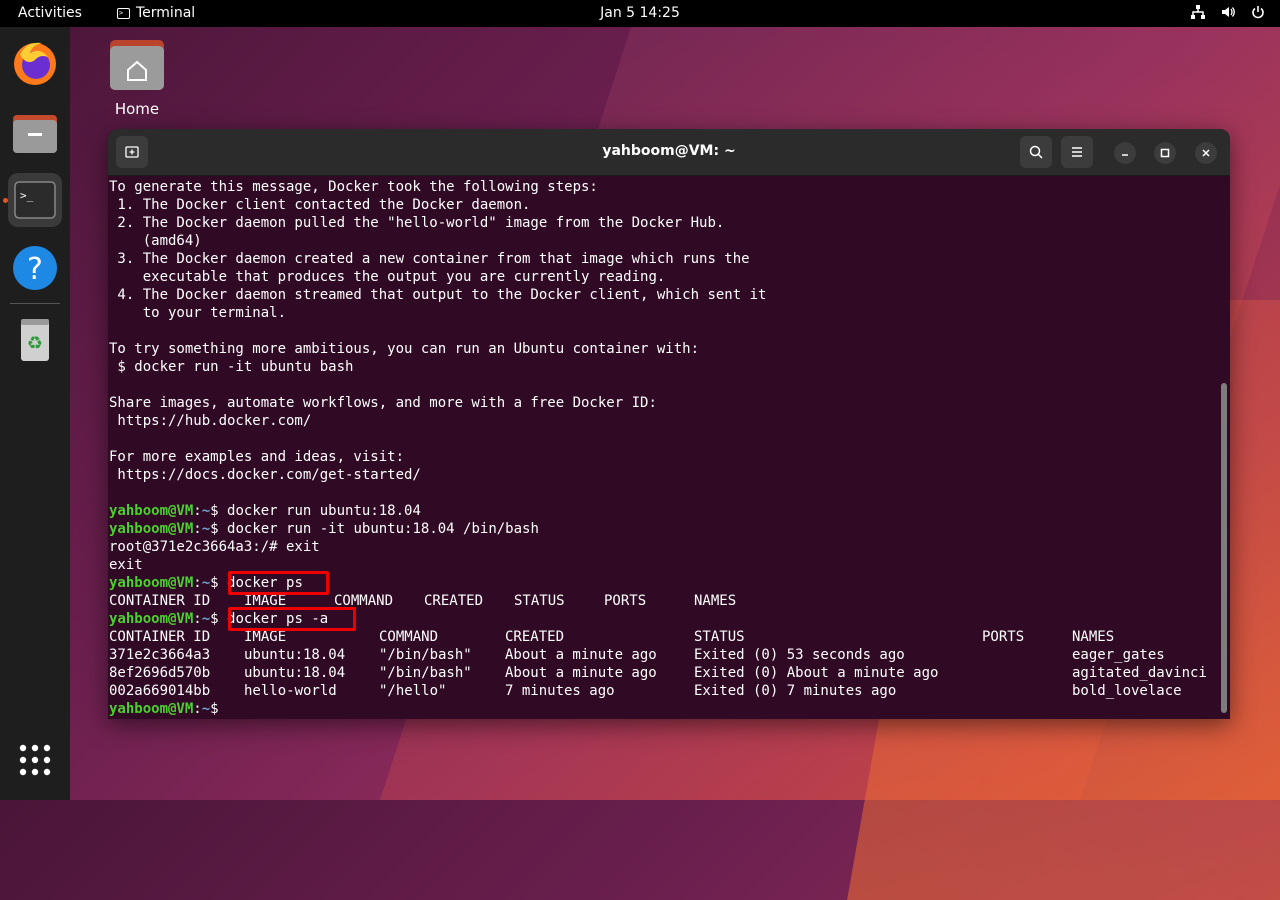 This screenshot has width=1280, height=900. Describe the element at coordinates (560, 691) in the screenshot. I see `table-cell: 7 minutes ago` at that location.